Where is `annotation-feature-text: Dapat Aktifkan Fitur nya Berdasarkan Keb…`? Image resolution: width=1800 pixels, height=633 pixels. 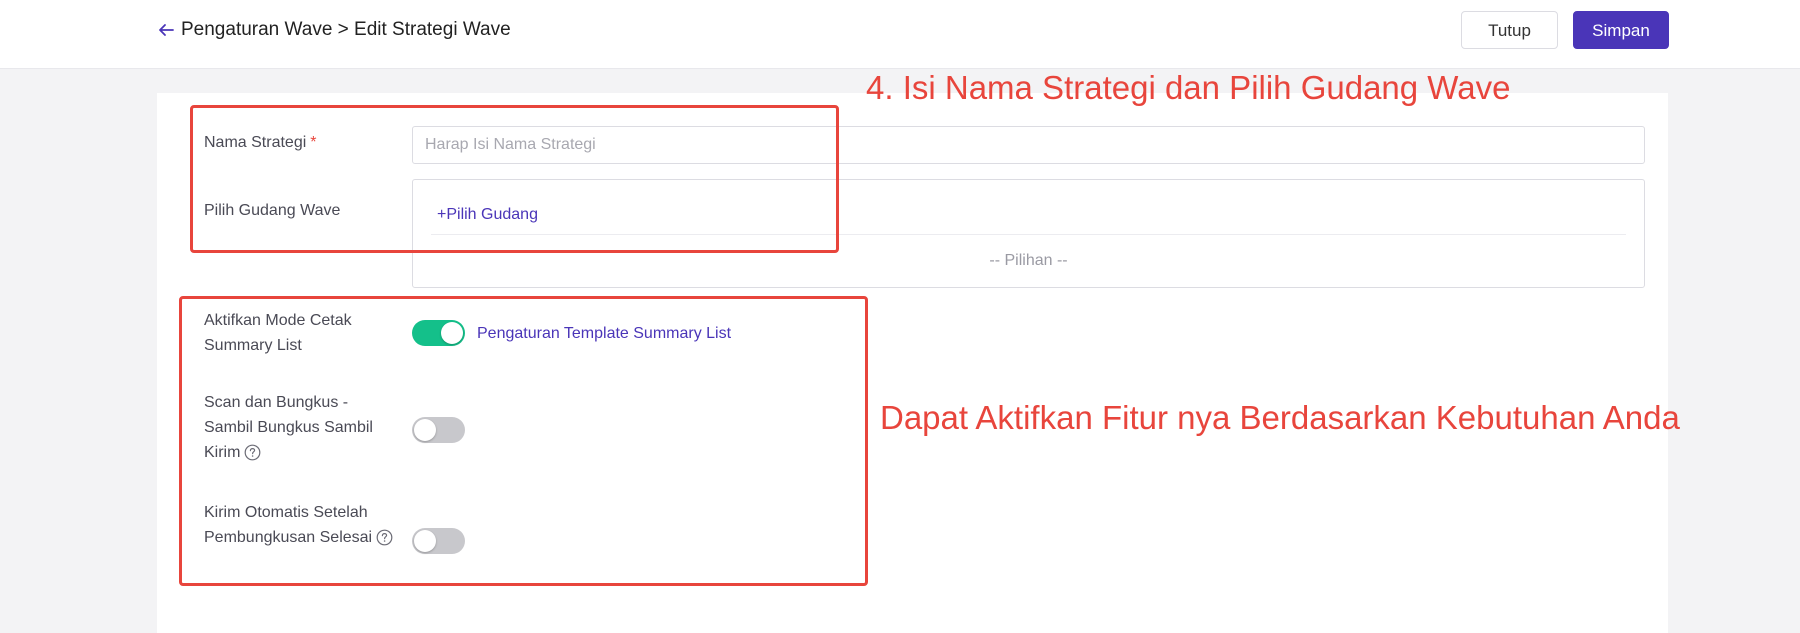
annotation-feature-text: Dapat Aktifkan Fitur nya Berdasarkan Keb… is located at coordinates (1280, 417).